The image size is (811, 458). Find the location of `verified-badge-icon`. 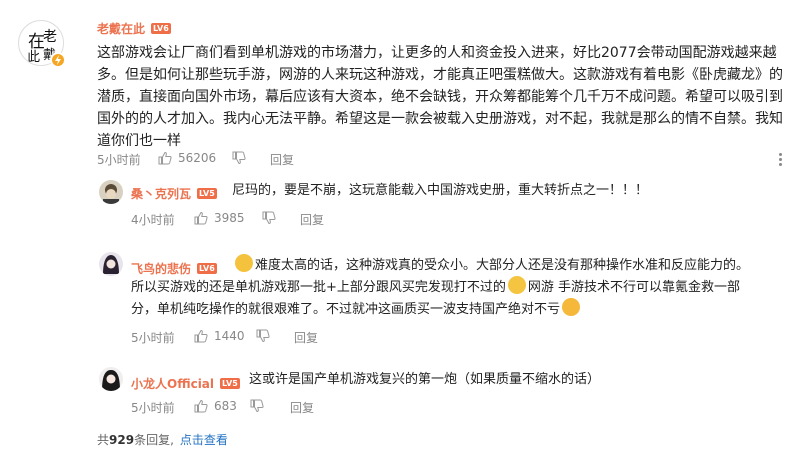

verified-badge-icon is located at coordinates (58, 60).